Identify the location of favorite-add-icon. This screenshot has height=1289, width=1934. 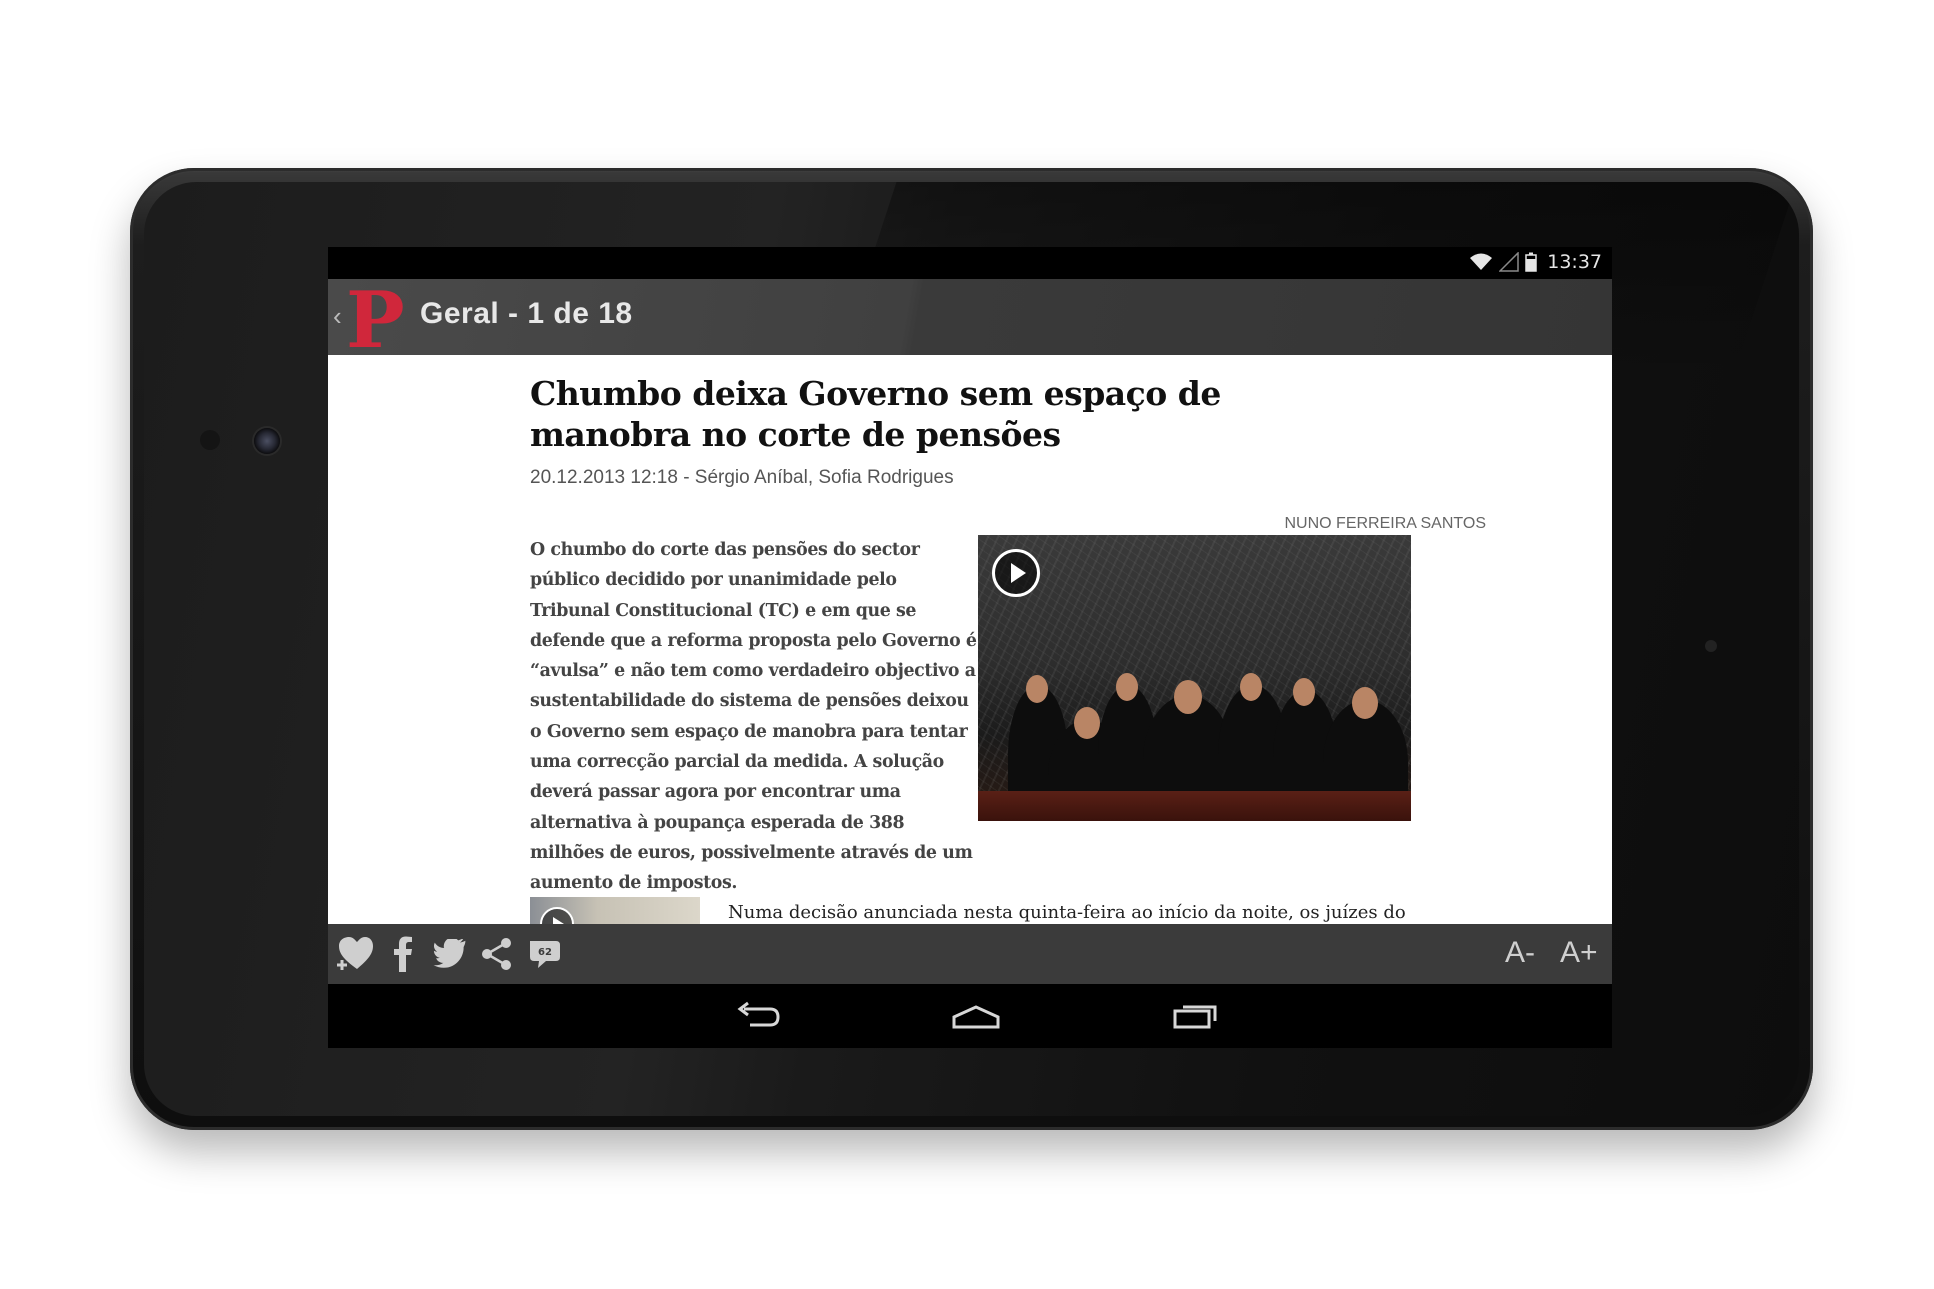
(355, 954).